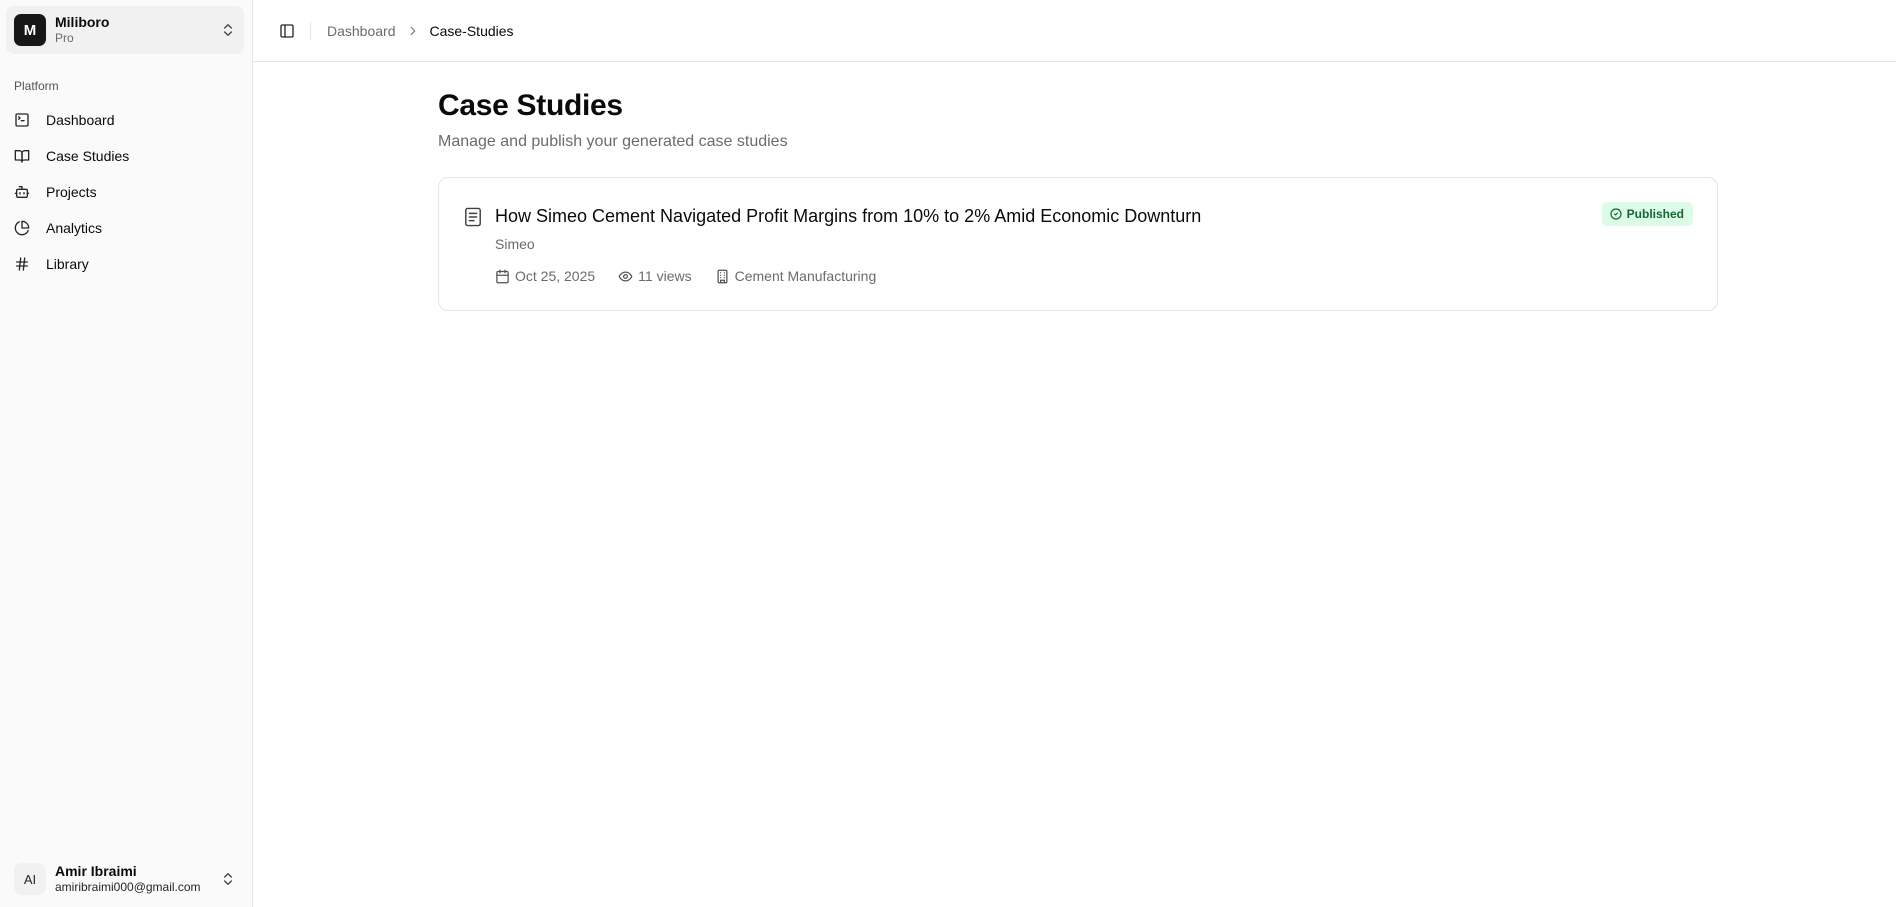 The height and width of the screenshot is (907, 1896). What do you see at coordinates (71, 192) in the screenshot?
I see `sidebar-item-label: Projects` at bounding box center [71, 192].